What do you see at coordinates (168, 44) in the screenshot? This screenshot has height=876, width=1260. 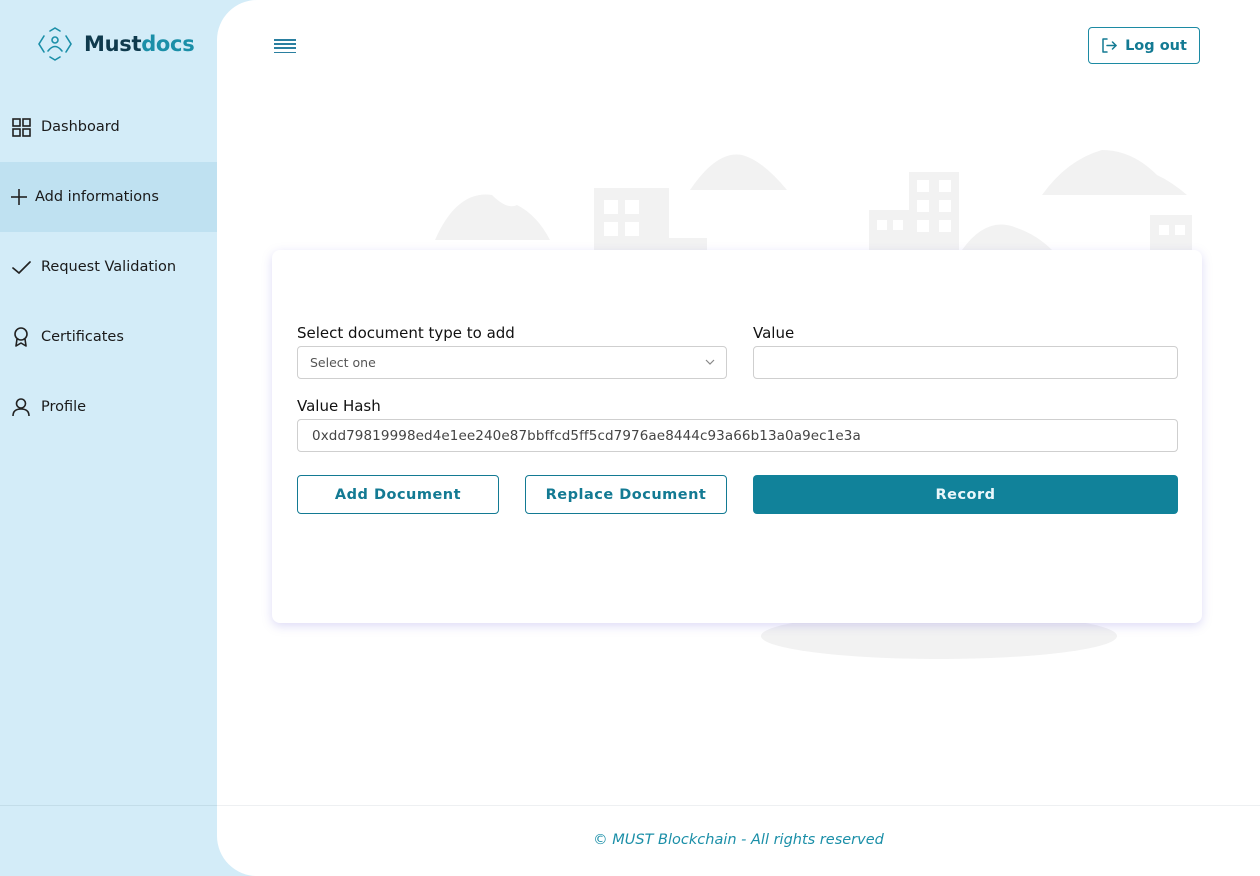 I see `logo-text-accent: docs` at bounding box center [168, 44].